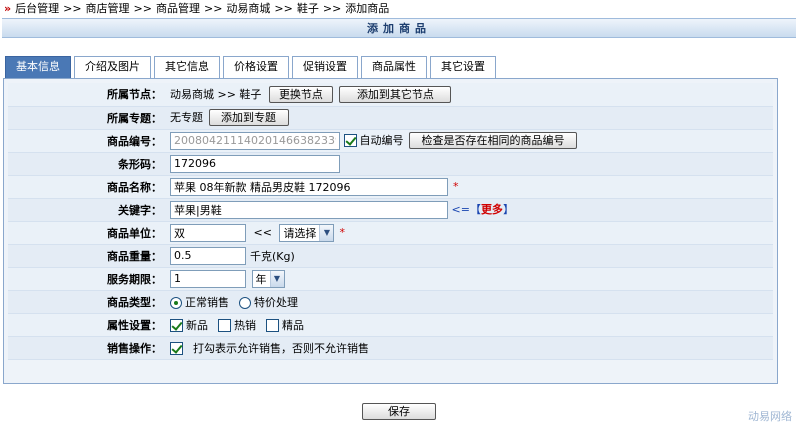 This screenshot has height=422, width=798. I want to click on allow-sale-text: 打勾表示允许销售，否则不允许销售, so click(281, 348).